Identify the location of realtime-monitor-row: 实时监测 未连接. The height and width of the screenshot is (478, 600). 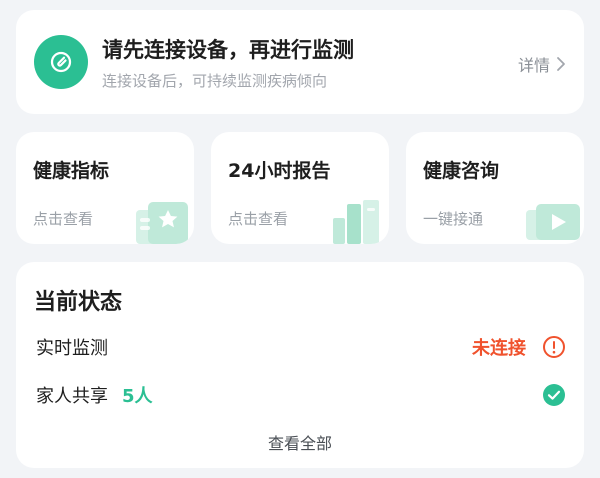
(301, 347).